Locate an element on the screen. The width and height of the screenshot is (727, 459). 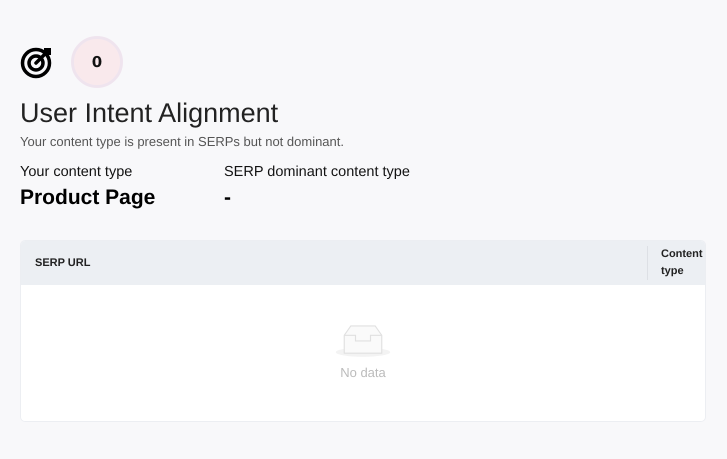
content-type-label: SERP dominant content type is located at coordinates (317, 172).